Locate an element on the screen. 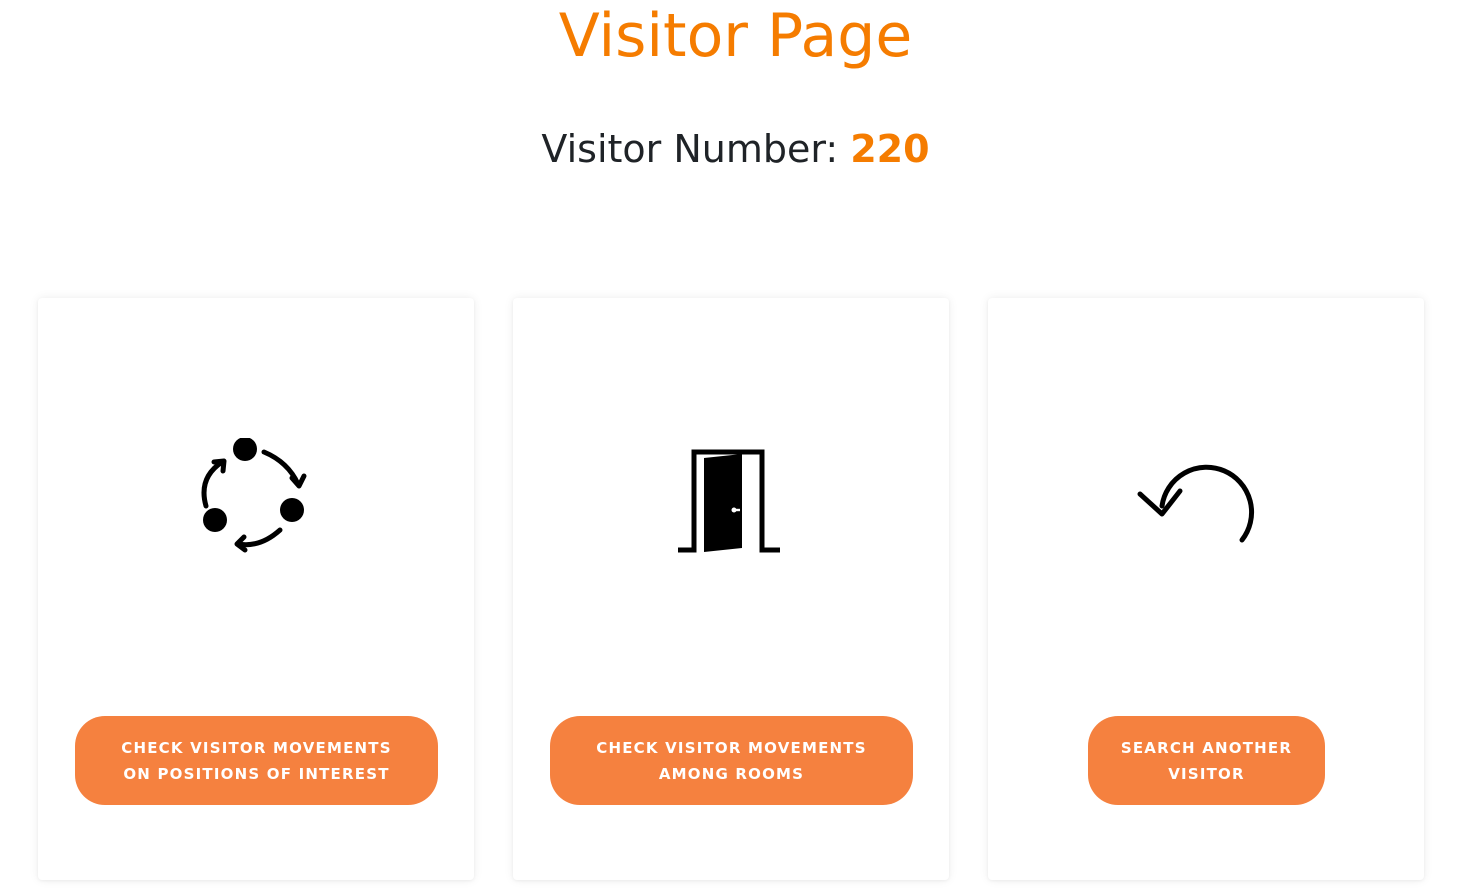  visitor-number-value: 220 is located at coordinates (890, 149).